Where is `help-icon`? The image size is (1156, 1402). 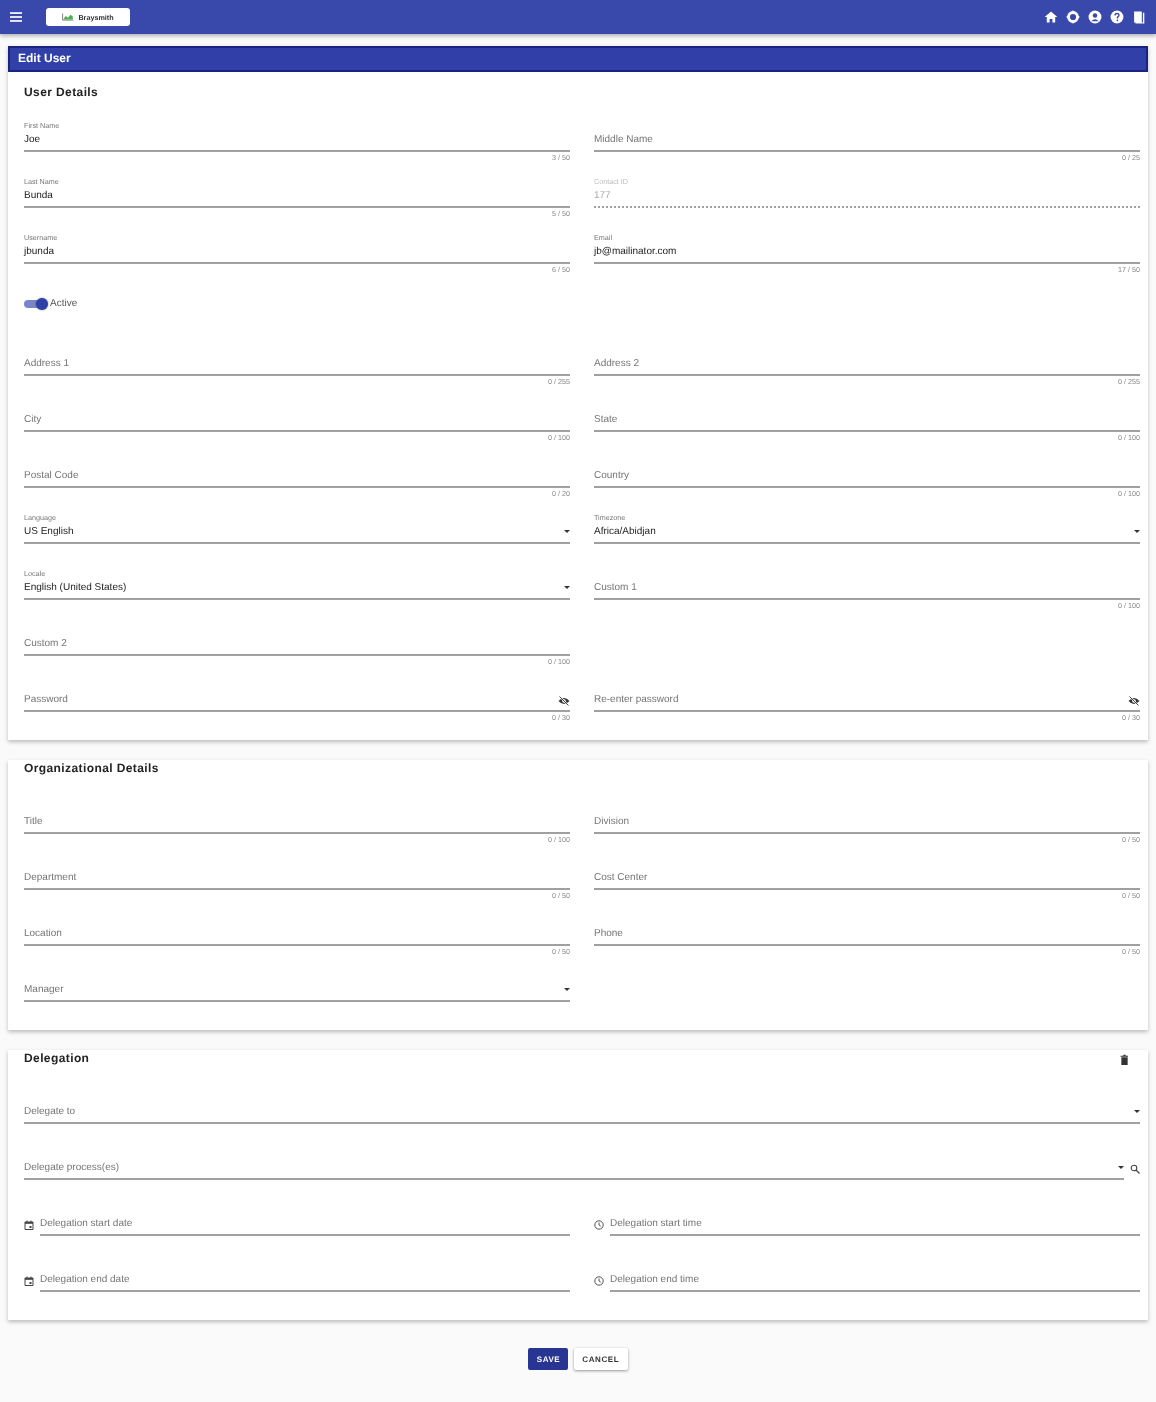
help-icon is located at coordinates (1117, 17).